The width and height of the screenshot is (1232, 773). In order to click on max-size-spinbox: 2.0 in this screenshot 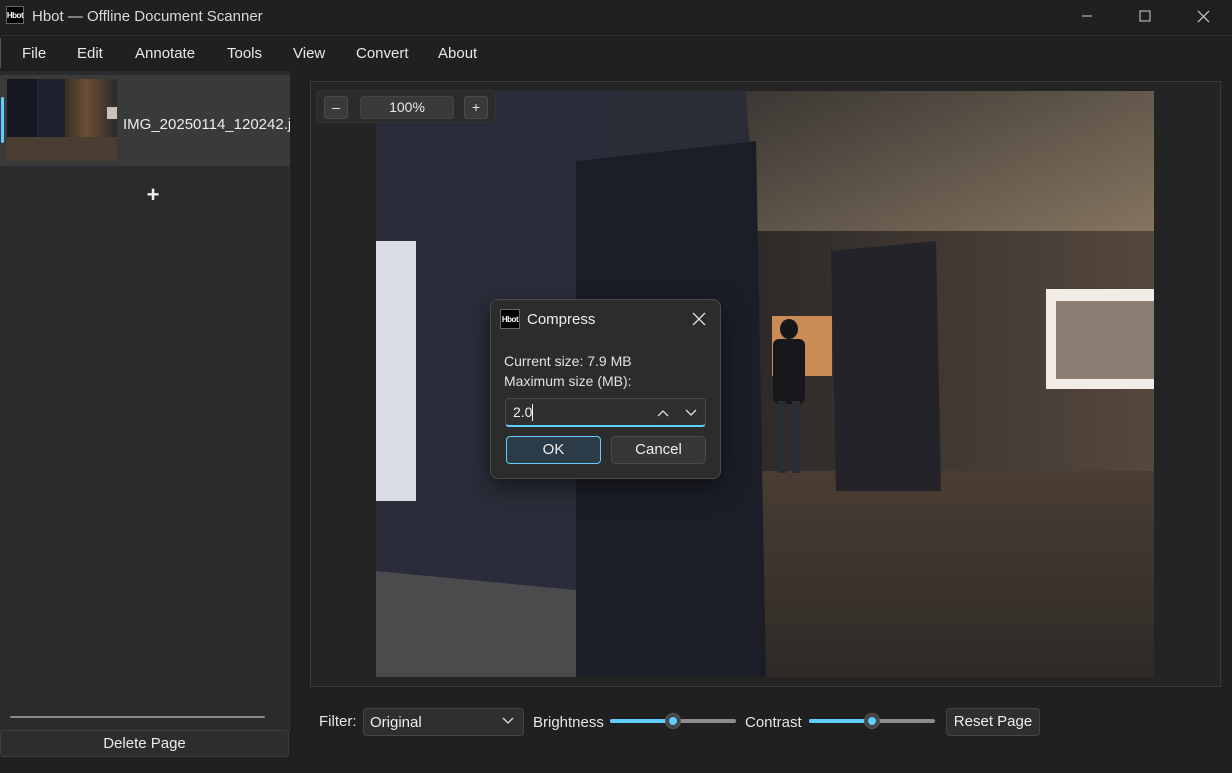, I will do `click(605, 412)`.